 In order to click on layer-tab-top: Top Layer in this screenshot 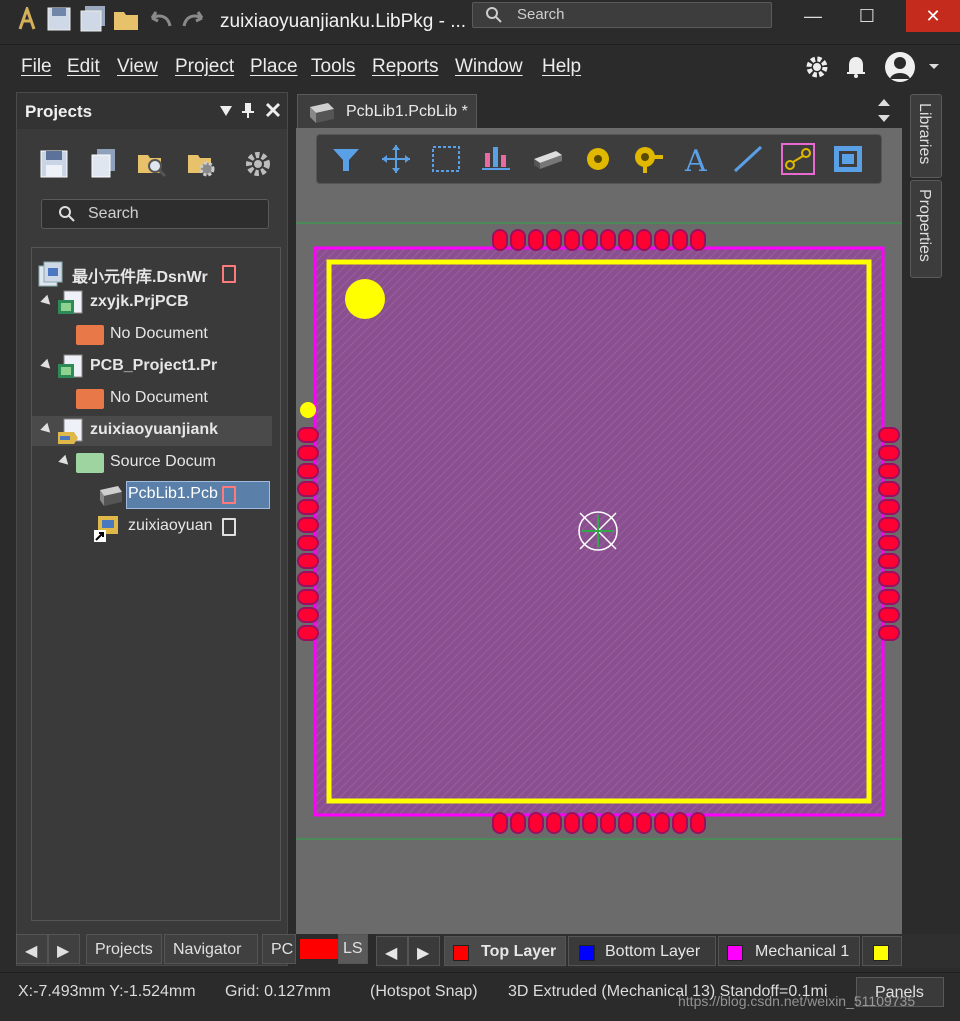, I will do `click(505, 951)`.